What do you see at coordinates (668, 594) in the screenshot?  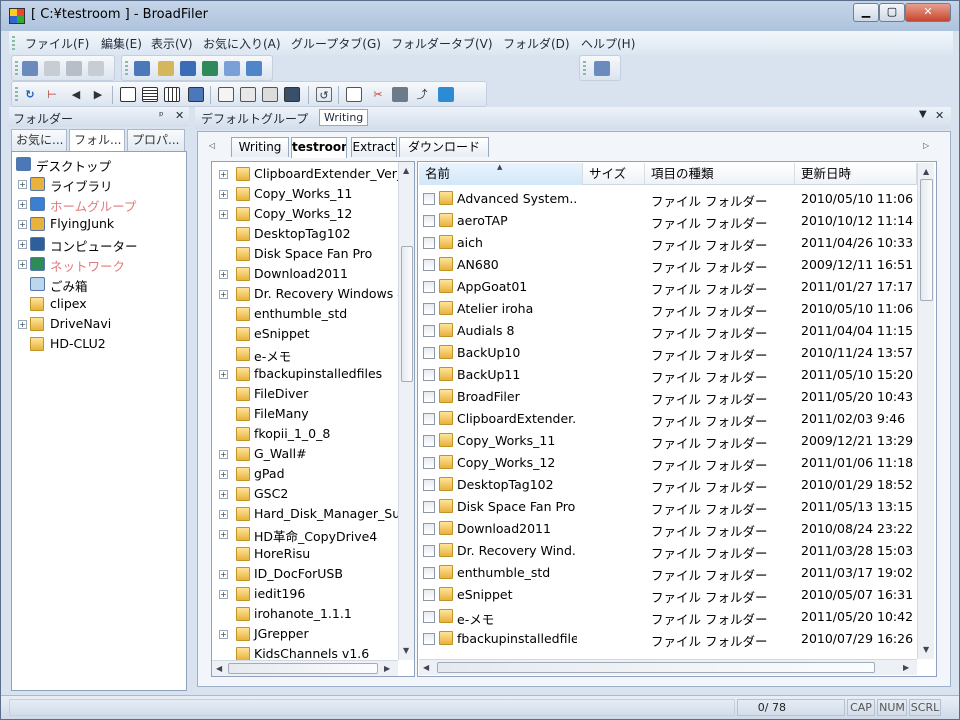 I see `table-row: eSnippet ファイル フォルダー 2010/05/07 16:31` at bounding box center [668, 594].